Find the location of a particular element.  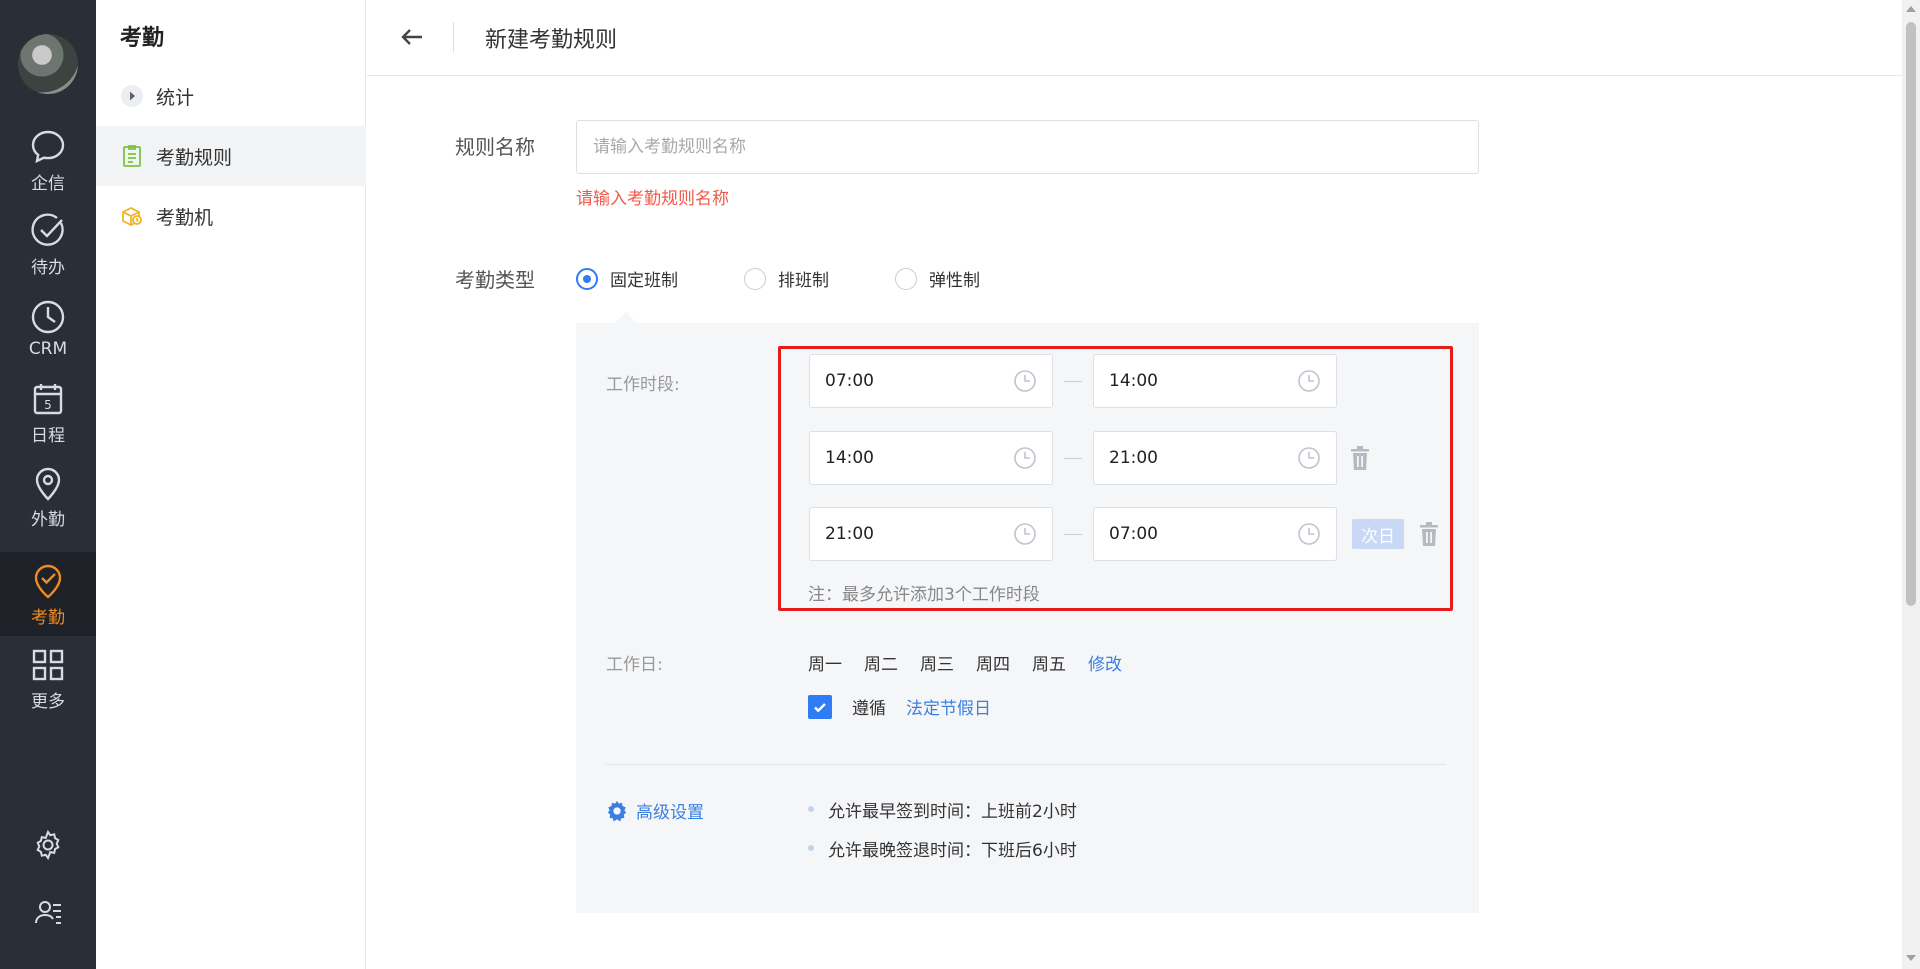

rule-name-input is located at coordinates (1027, 147).